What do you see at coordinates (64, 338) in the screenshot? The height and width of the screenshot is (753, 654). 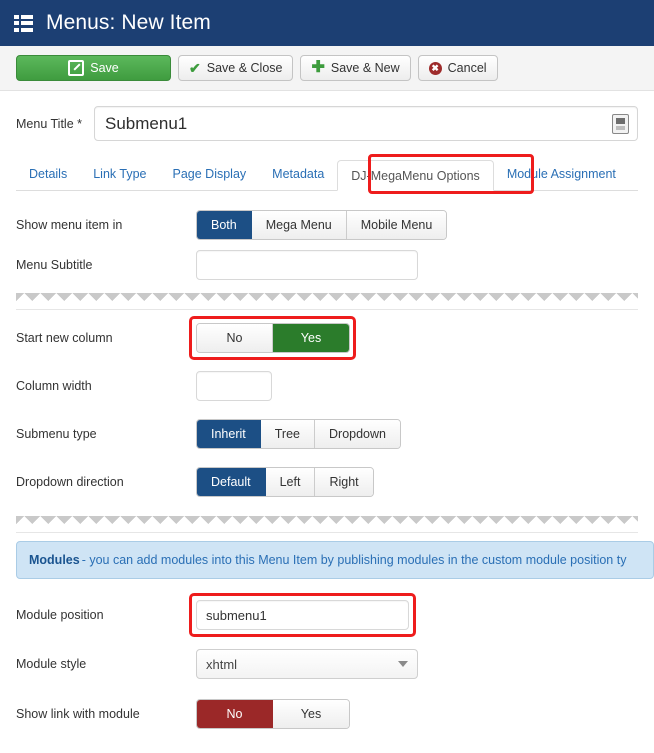 I see `start-new-column-label: Start new column` at bounding box center [64, 338].